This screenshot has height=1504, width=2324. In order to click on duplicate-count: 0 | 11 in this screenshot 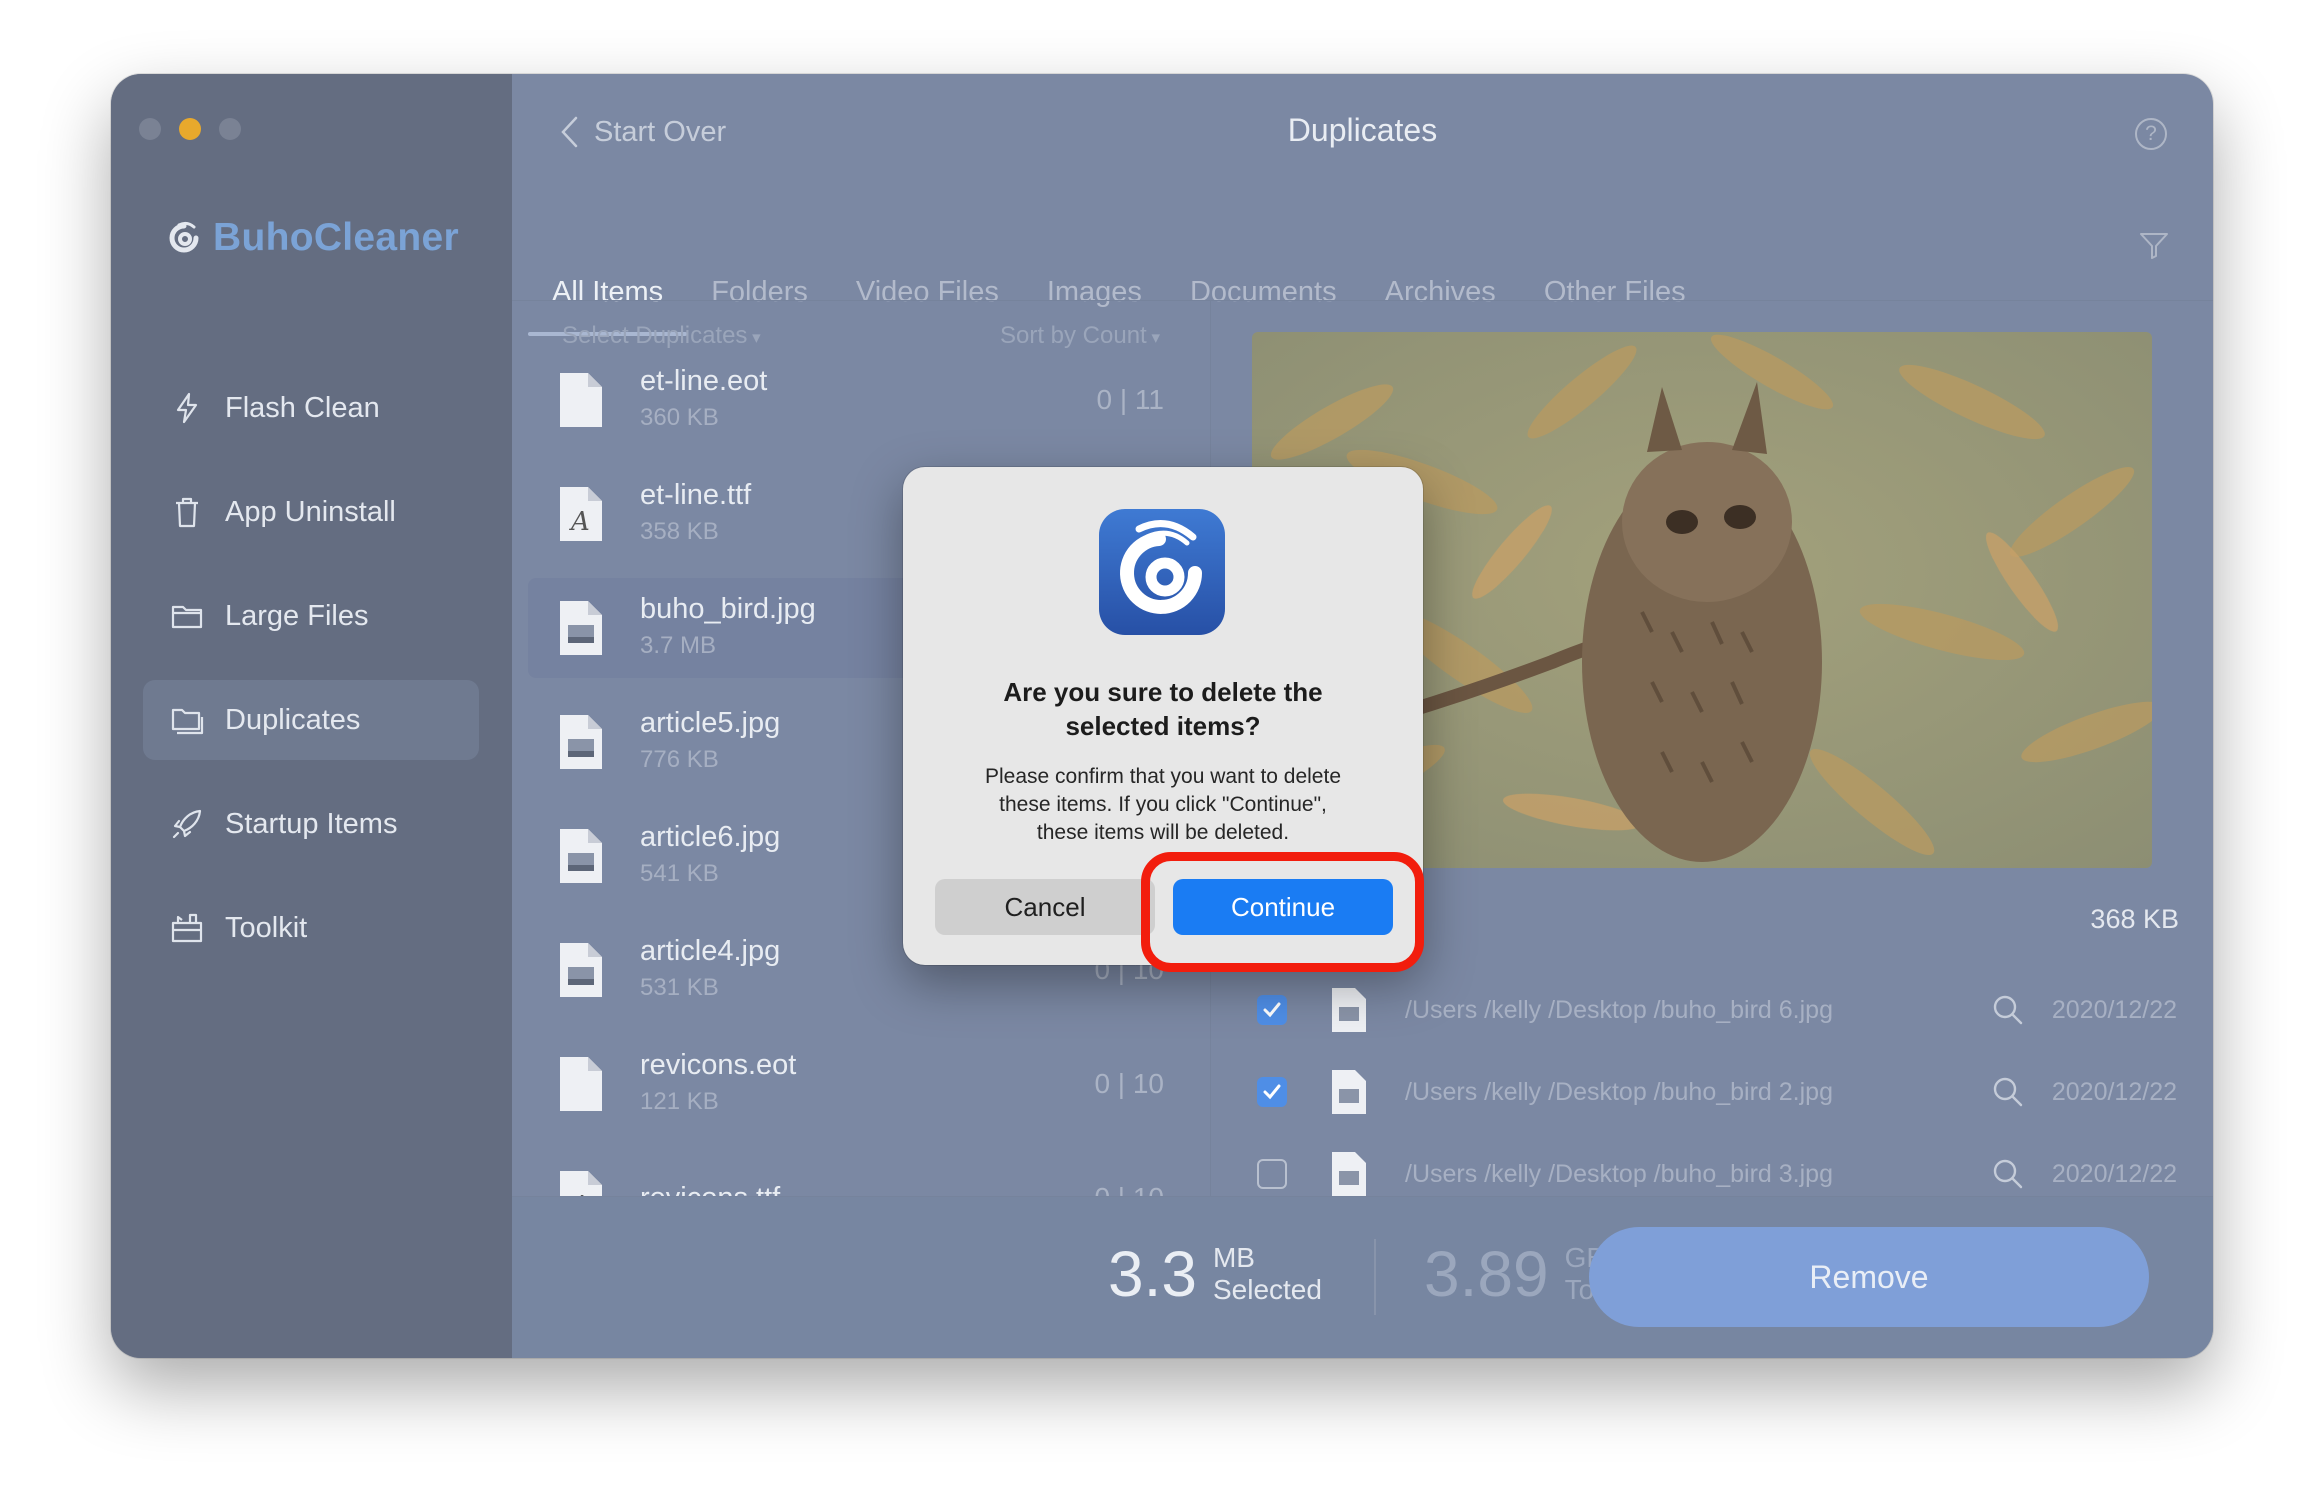, I will do `click(1130, 399)`.